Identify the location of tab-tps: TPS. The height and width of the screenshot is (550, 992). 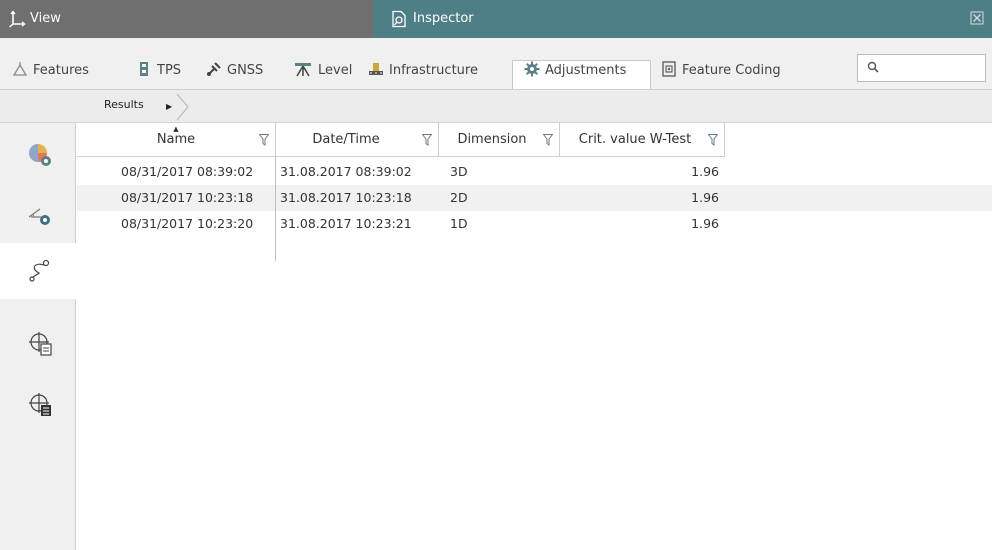
(158, 71).